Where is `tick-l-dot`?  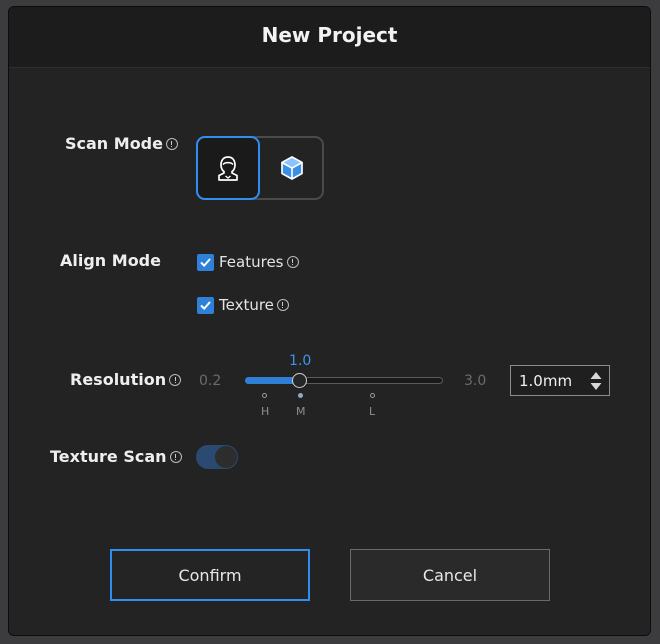 tick-l-dot is located at coordinates (372, 395).